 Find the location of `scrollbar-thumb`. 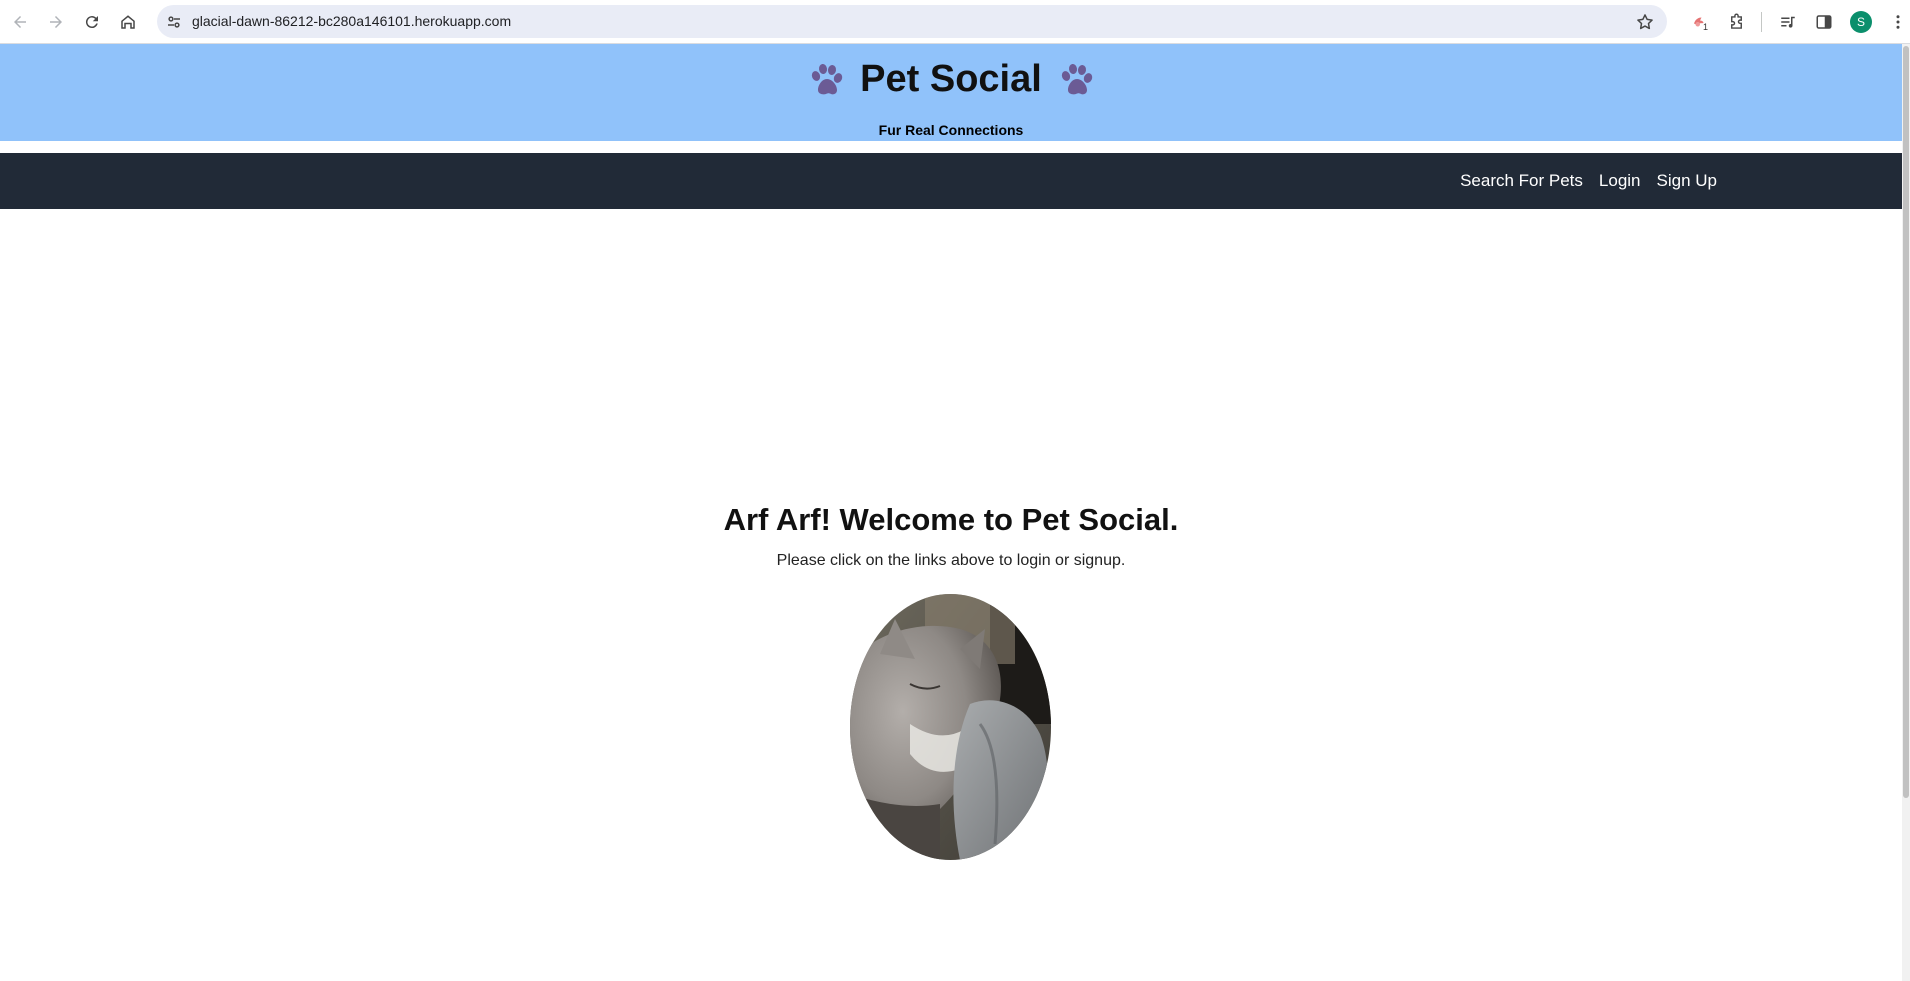

scrollbar-thumb is located at coordinates (1906, 422).